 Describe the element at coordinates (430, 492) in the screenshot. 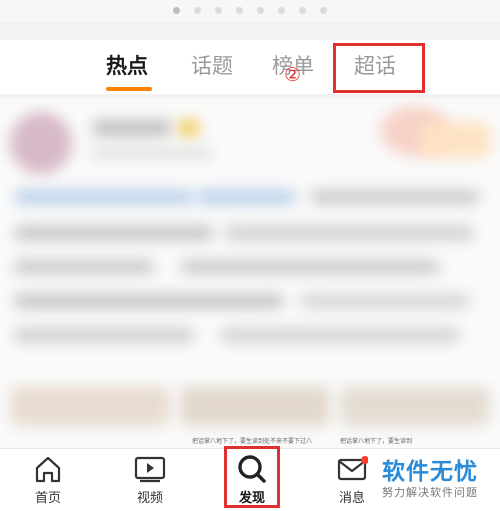

I see `watermark-subtitle: 努力解决软件问题` at that location.